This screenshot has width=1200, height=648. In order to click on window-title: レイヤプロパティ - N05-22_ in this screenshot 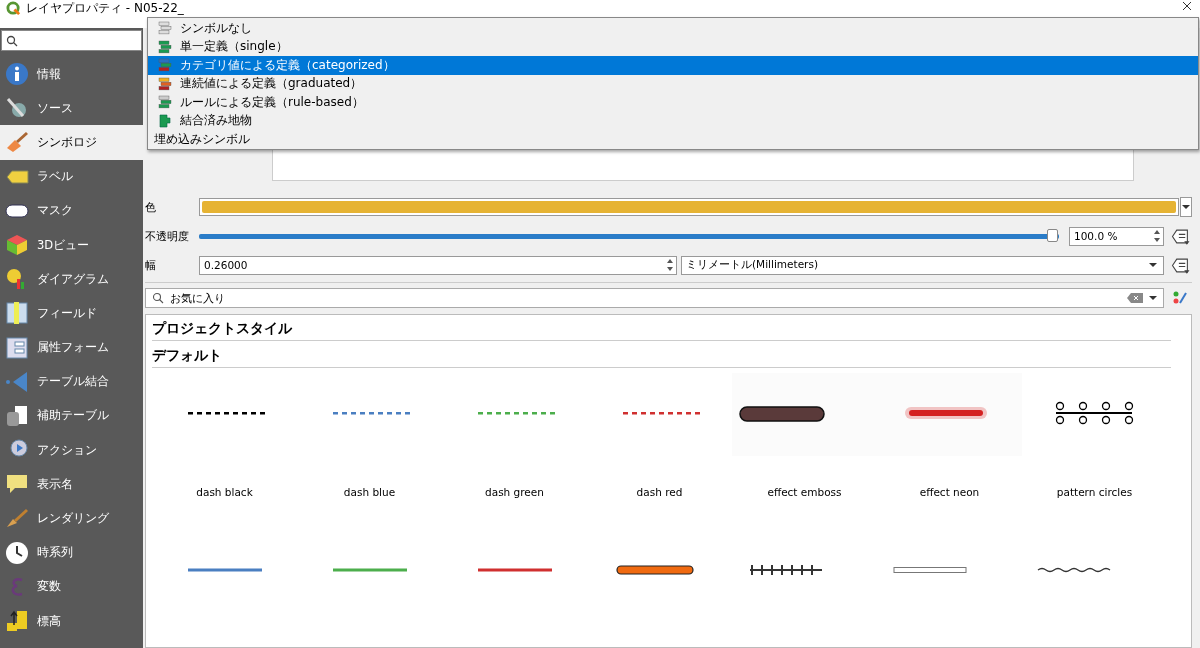, I will do `click(105, 8)`.